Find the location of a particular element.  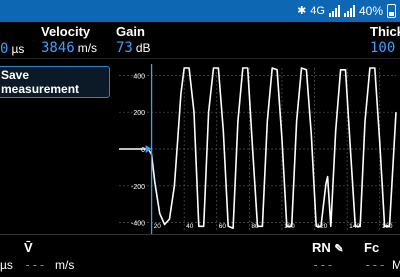

battery-percent: 40% is located at coordinates (370, 11).